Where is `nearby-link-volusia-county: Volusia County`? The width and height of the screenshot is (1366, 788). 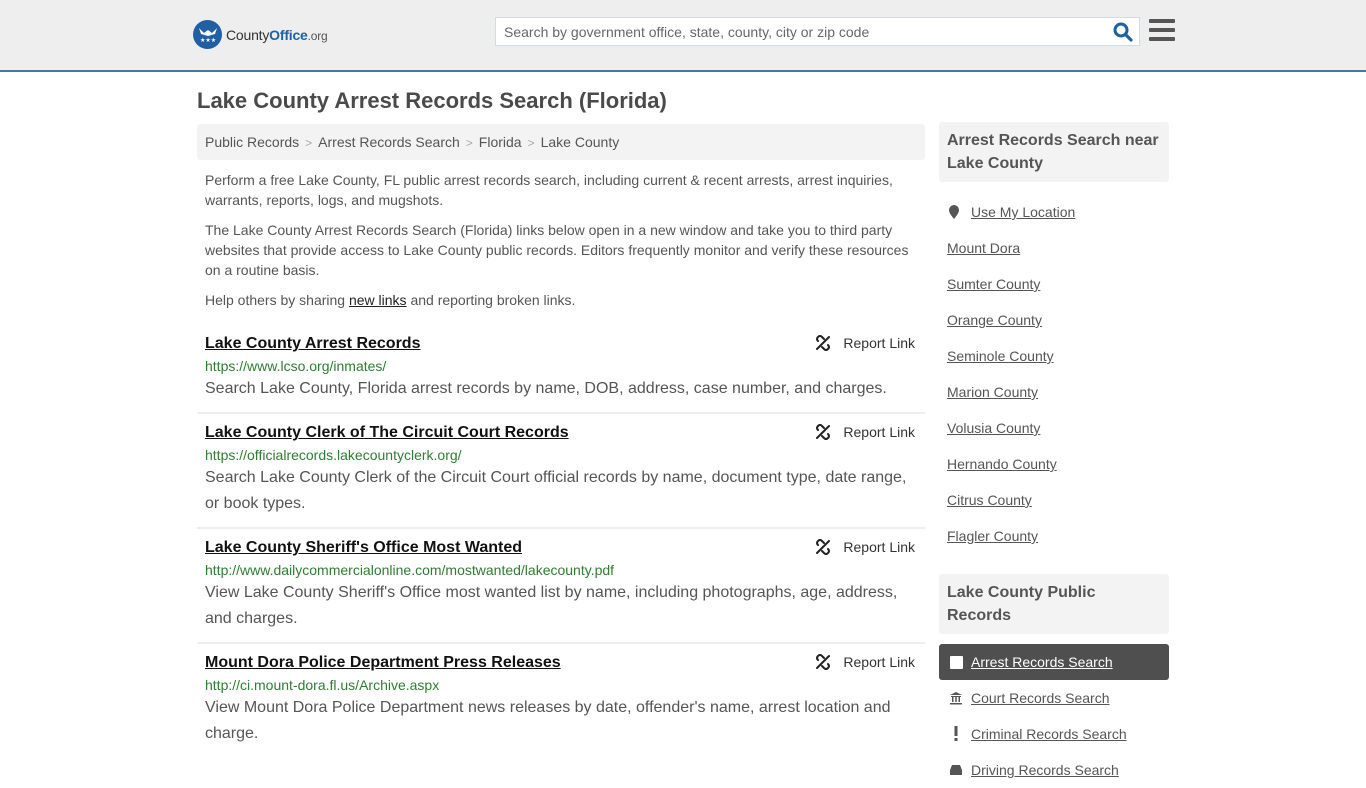 nearby-link-volusia-county: Volusia County is located at coordinates (993, 428).